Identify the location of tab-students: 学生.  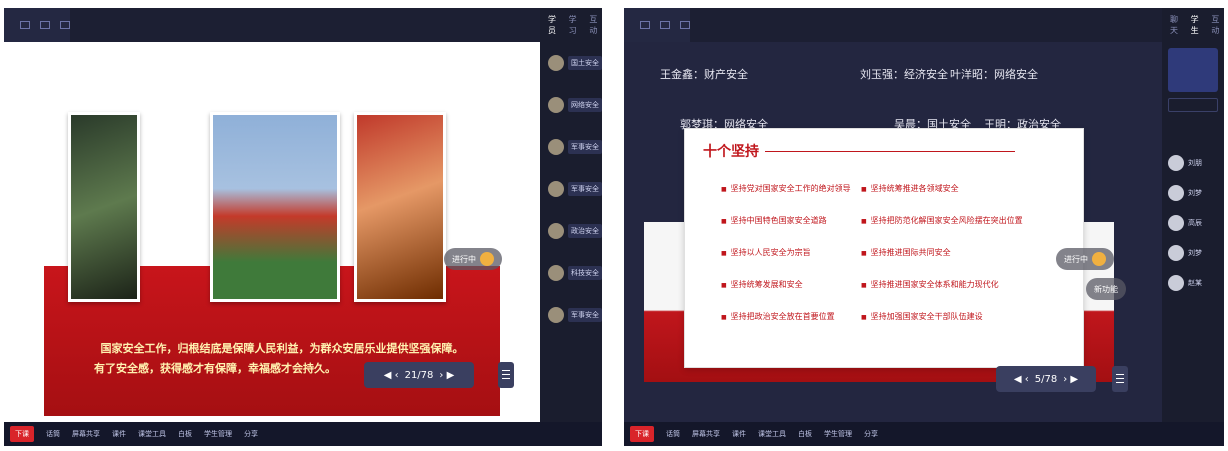
(1197, 25).